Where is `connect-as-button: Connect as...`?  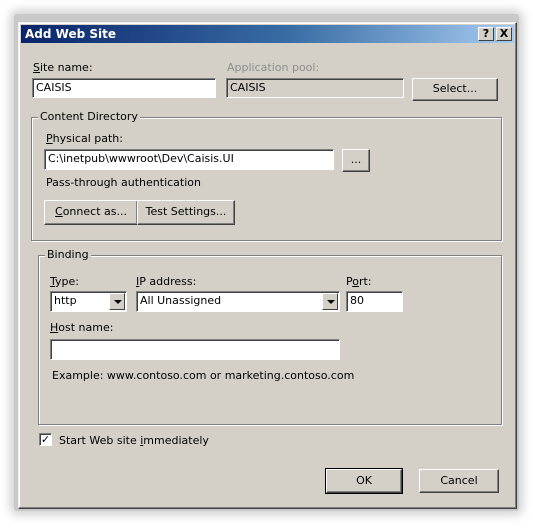 connect-as-button: Connect as... is located at coordinates (91, 212).